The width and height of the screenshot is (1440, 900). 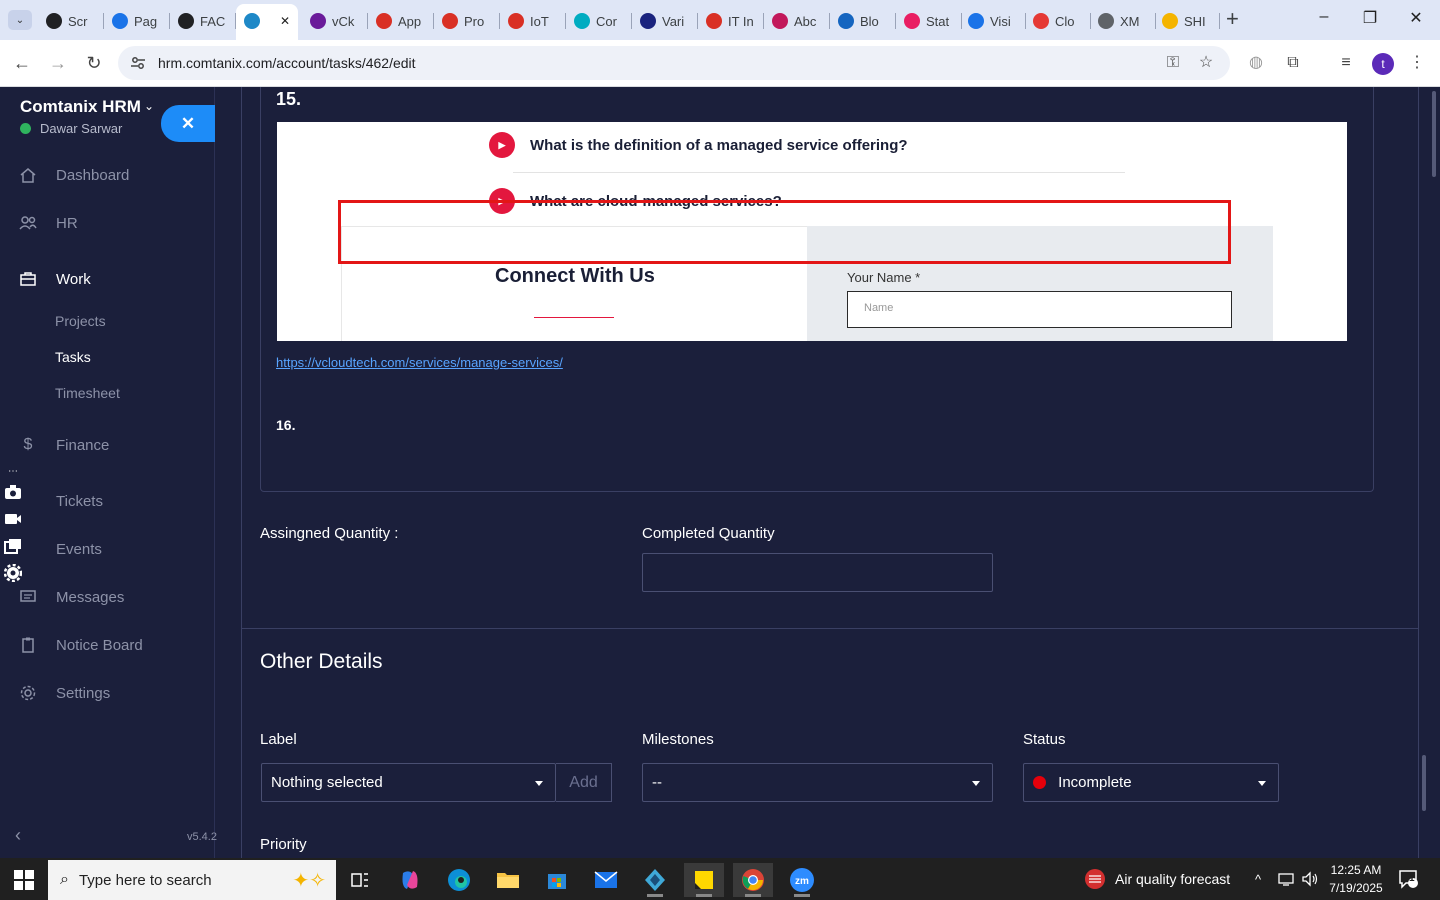 What do you see at coordinates (1356, 879) in the screenshot?
I see `system-clock: 12:25 AM 7/19/2025` at bounding box center [1356, 879].